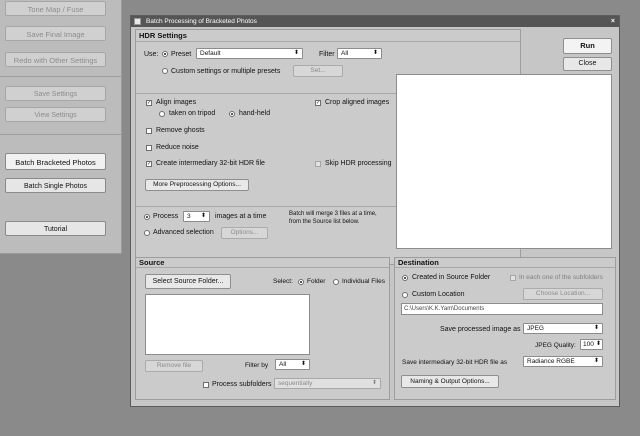 The image size is (640, 436). Describe the element at coordinates (587, 64) in the screenshot. I see `close-button: Close` at that location.